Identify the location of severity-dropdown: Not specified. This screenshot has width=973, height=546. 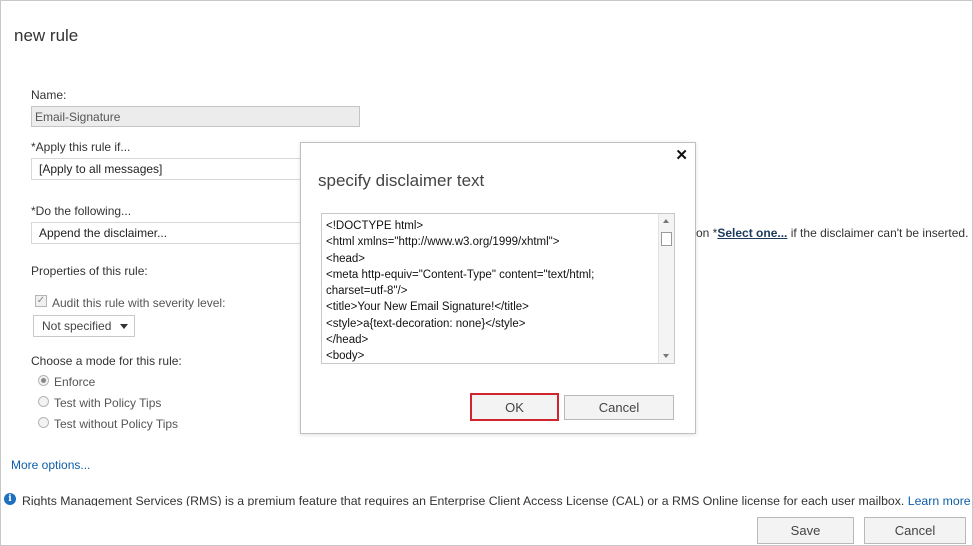
(84, 326).